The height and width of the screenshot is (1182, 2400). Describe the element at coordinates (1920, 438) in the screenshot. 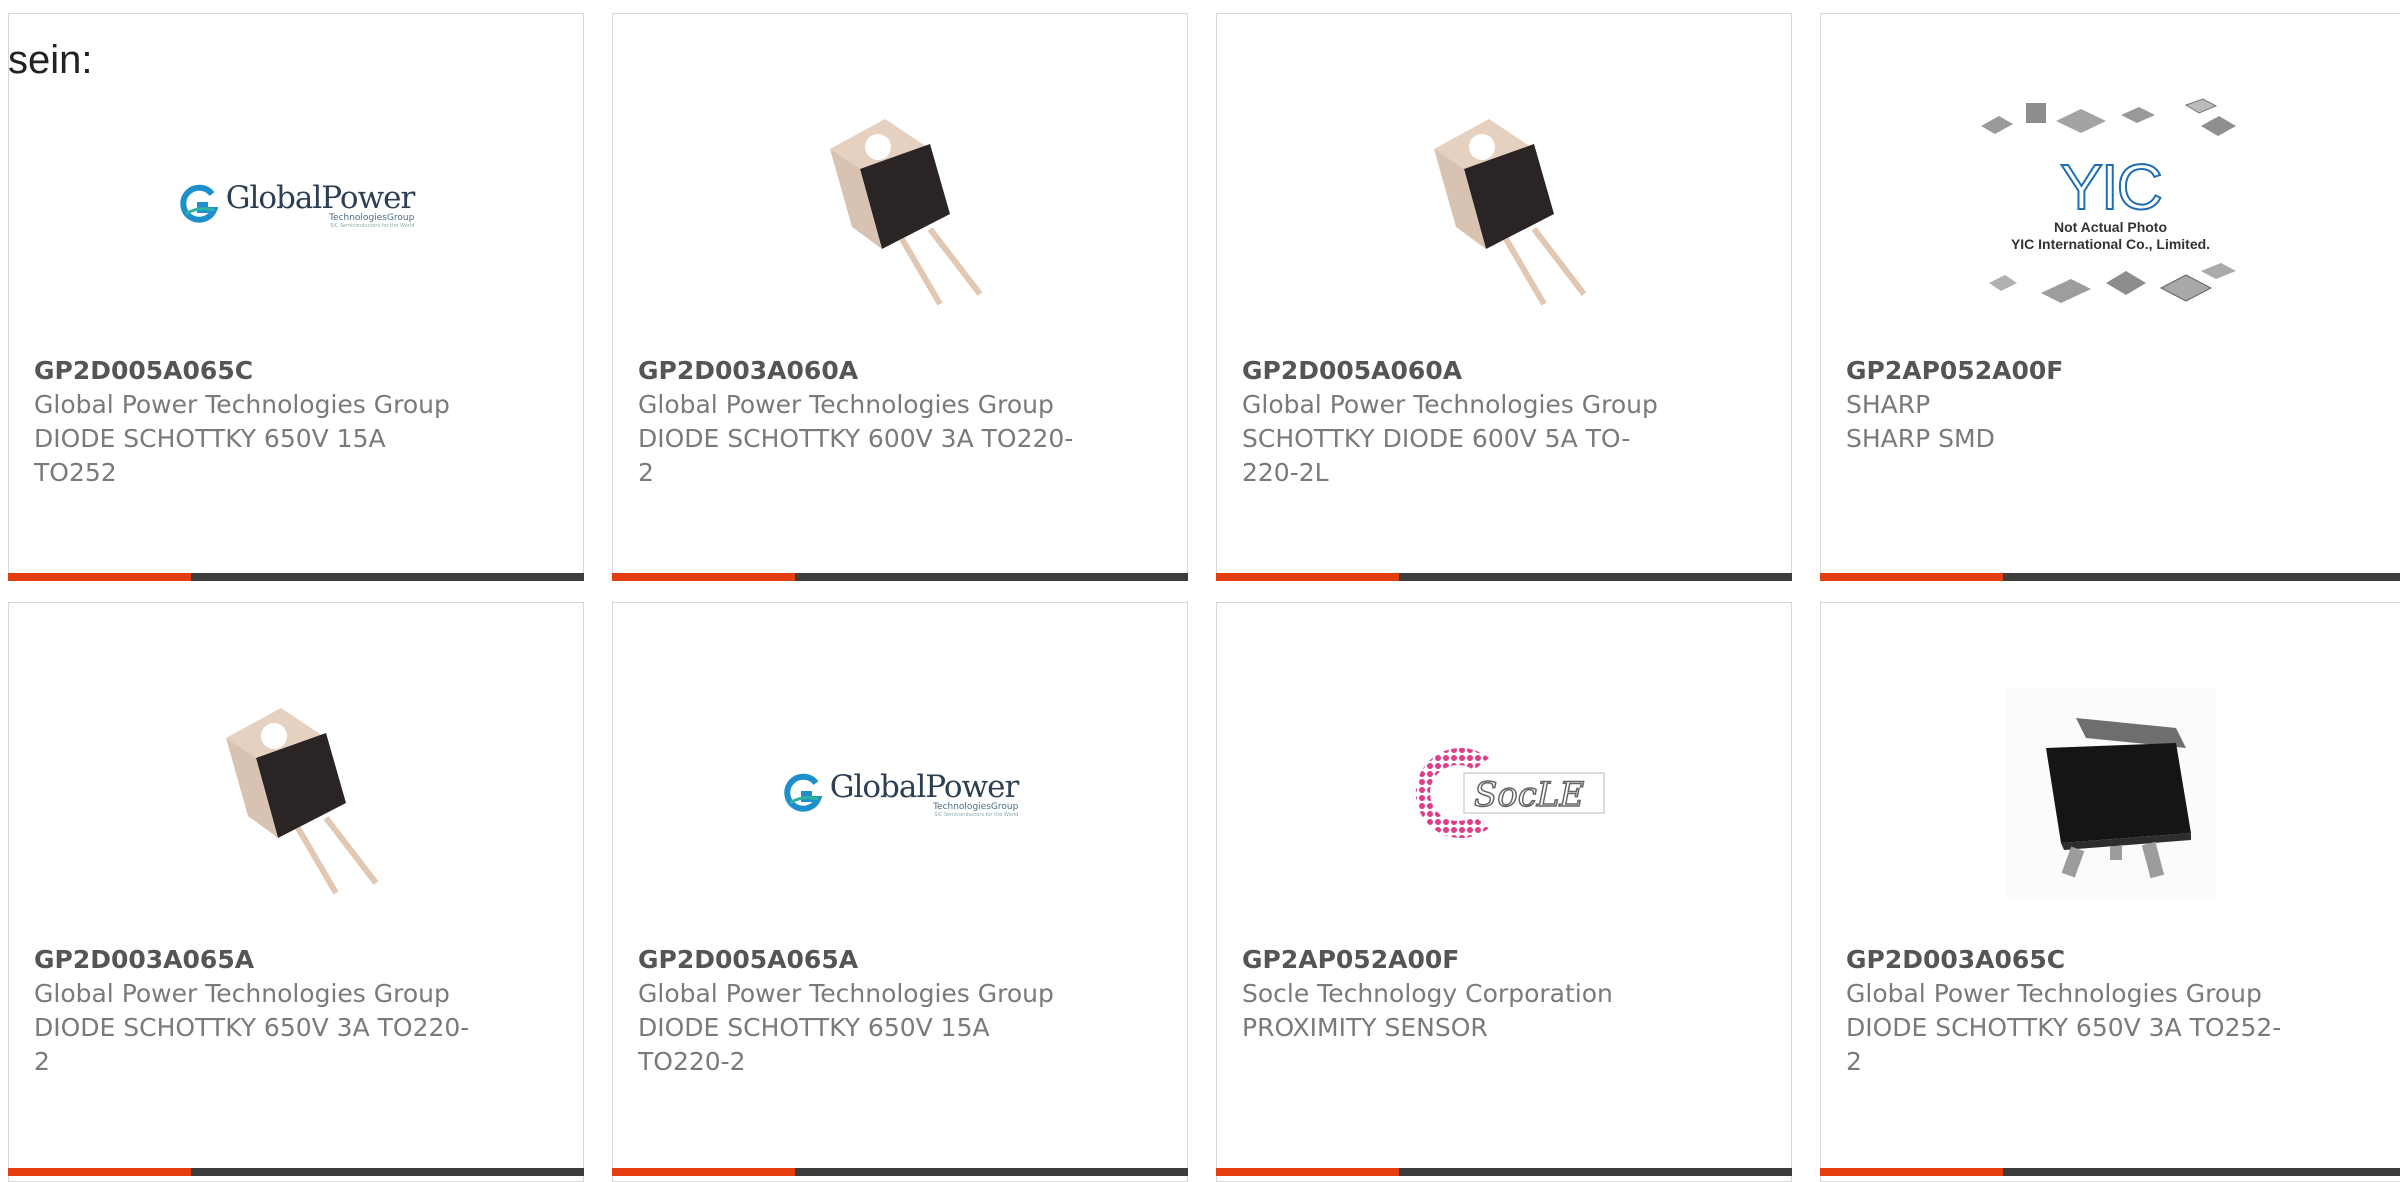

I see `description: SHARP SMD` at that location.